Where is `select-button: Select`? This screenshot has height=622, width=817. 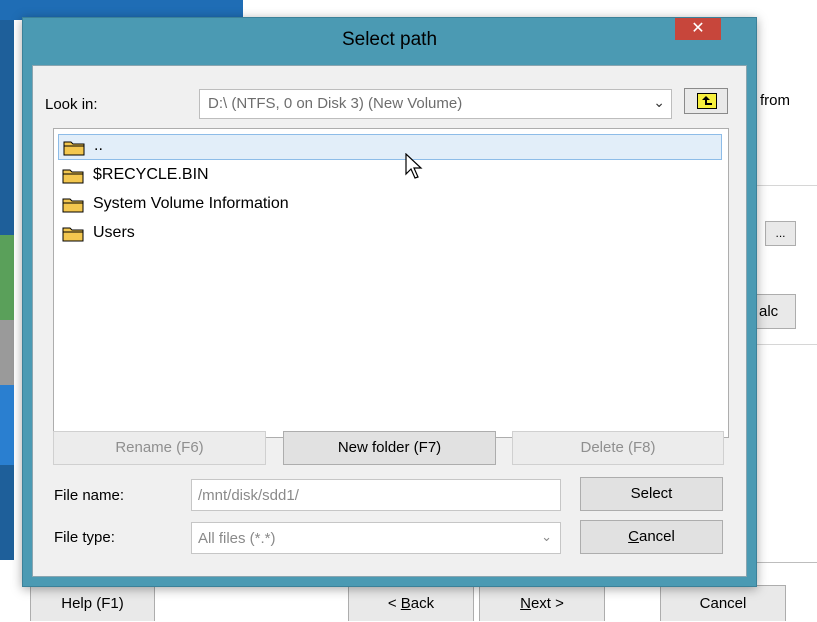 select-button: Select is located at coordinates (651, 494).